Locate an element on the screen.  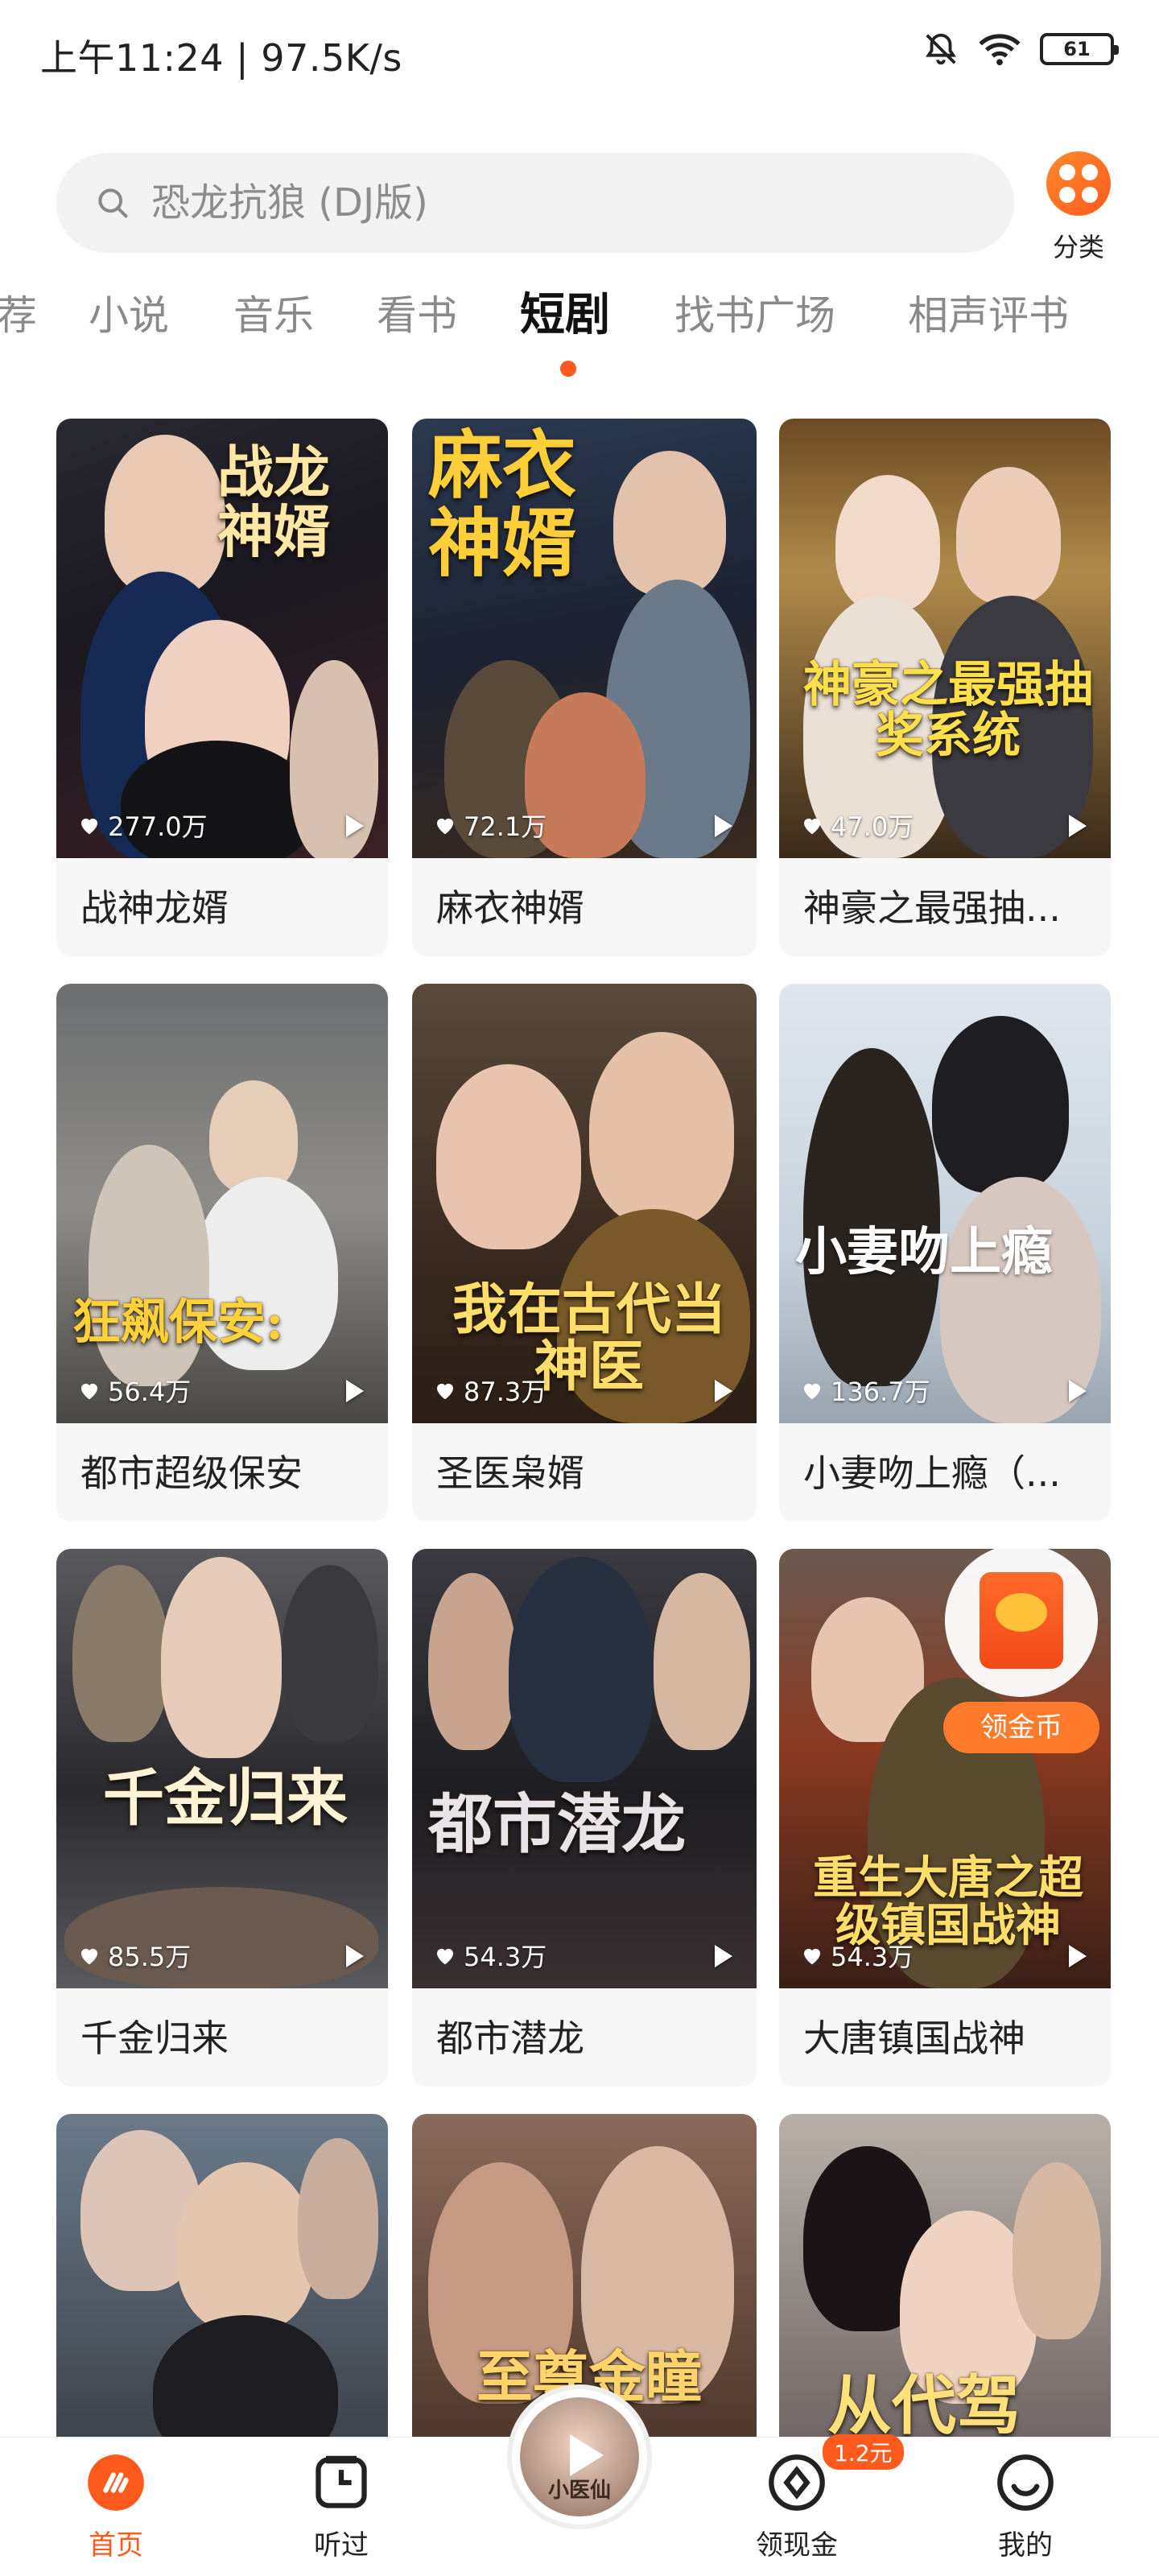
drama-card: 从代驾 is located at coordinates (945, 2291).